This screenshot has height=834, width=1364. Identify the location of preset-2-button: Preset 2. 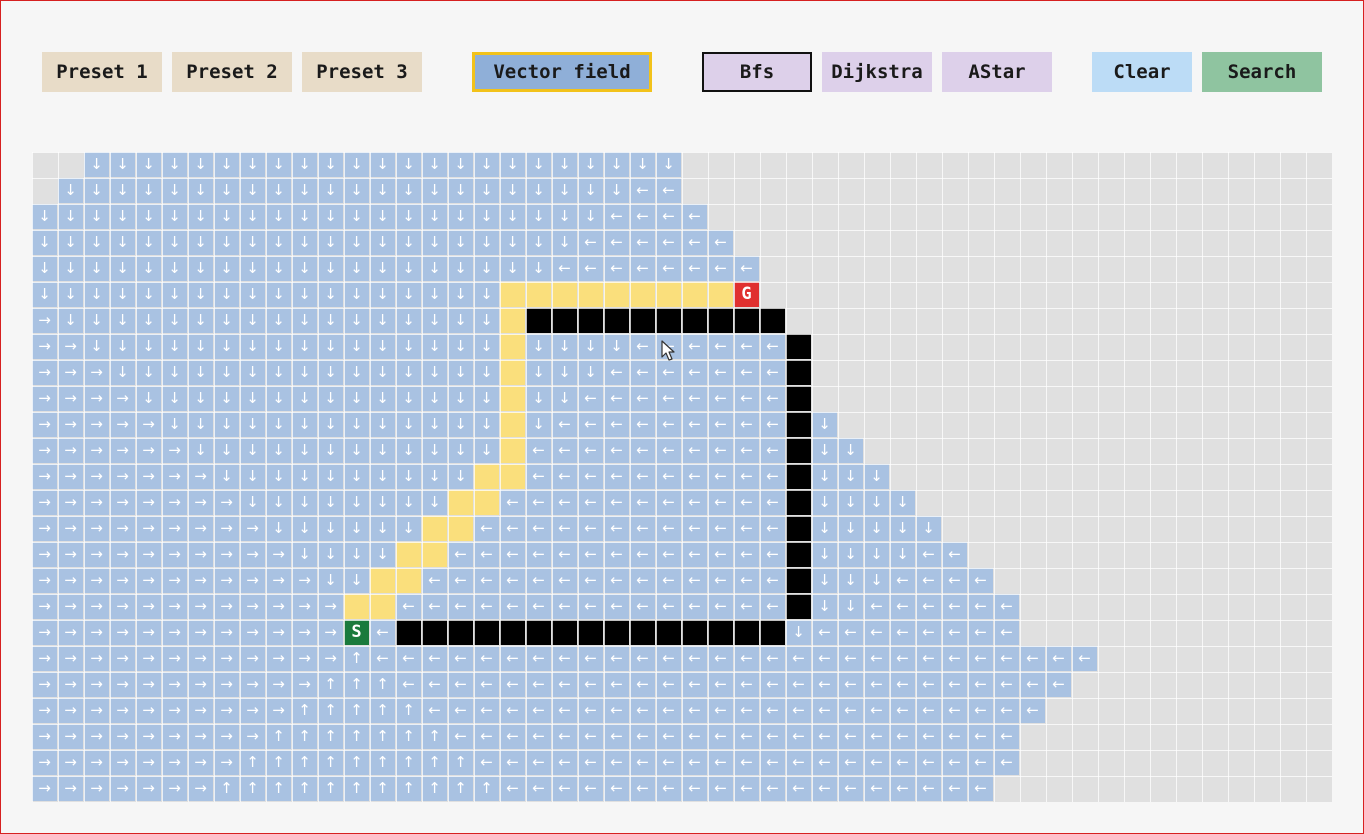
(232, 72).